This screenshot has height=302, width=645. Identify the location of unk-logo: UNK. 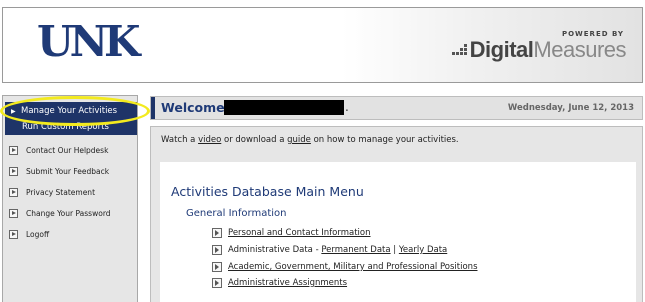
(89, 42).